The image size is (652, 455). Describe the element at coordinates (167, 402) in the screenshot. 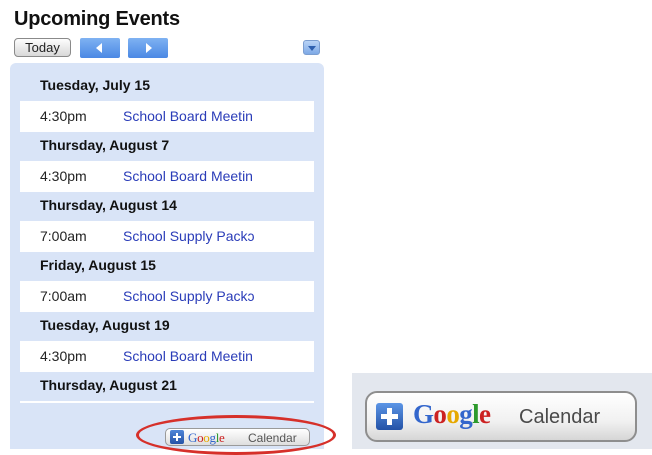

I see `event-row: 7:00amSchool Supply Packɔ` at that location.